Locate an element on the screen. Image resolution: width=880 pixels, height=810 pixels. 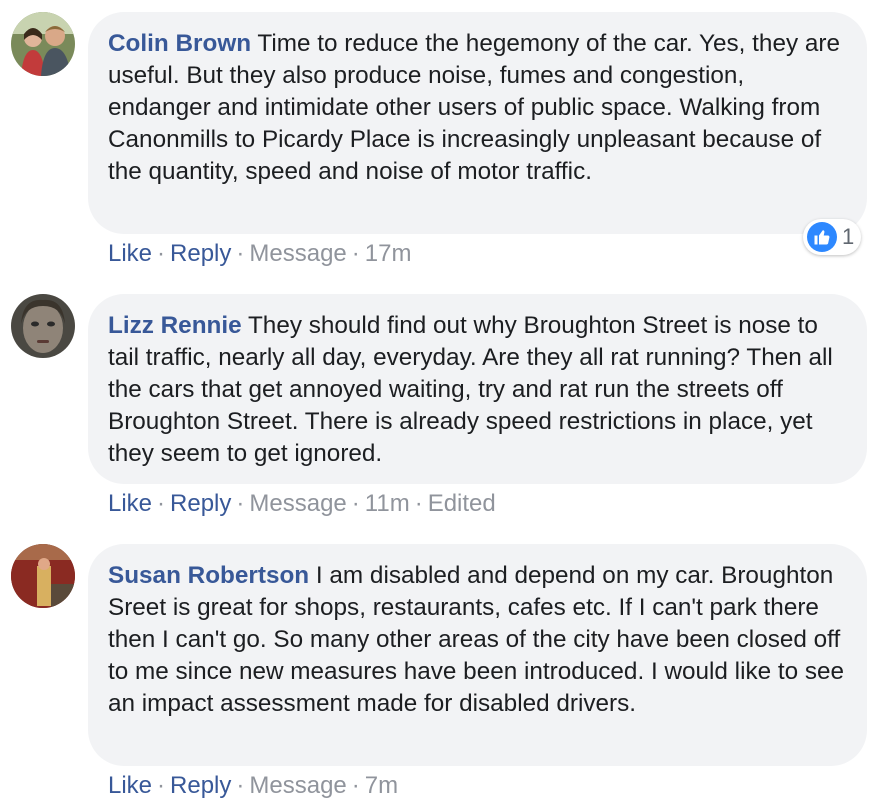
comment-author: Colin Brown is located at coordinates (179, 43).